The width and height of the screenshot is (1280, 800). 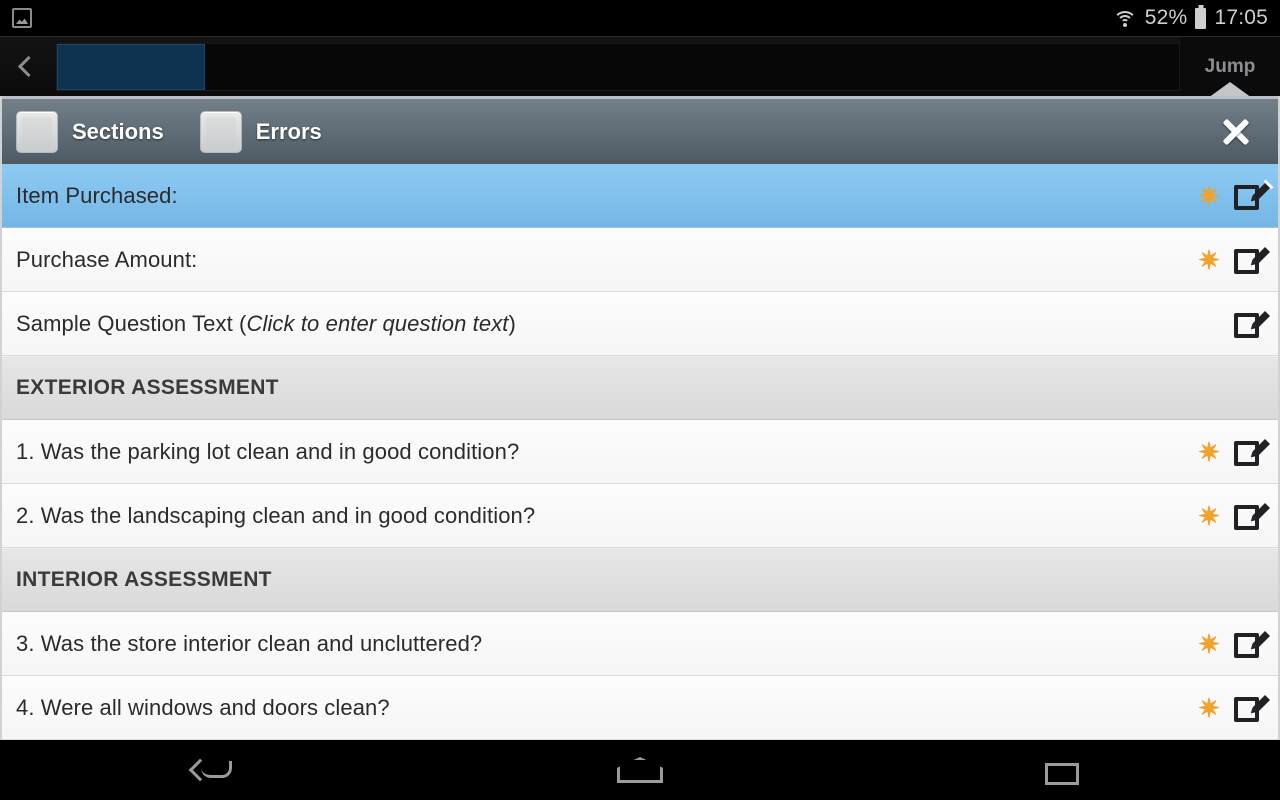 I want to click on section-header-label: INTERIOR ASSESSMENT, so click(x=144, y=579).